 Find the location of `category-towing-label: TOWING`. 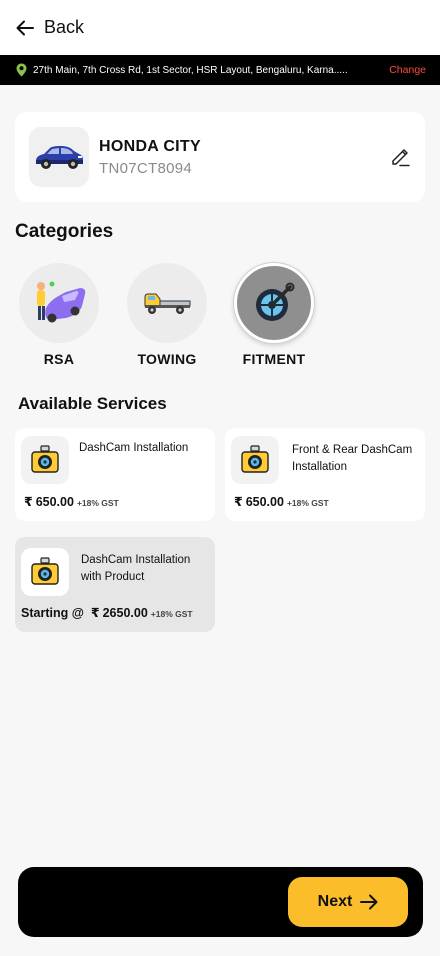

category-towing-label: TOWING is located at coordinates (167, 359).